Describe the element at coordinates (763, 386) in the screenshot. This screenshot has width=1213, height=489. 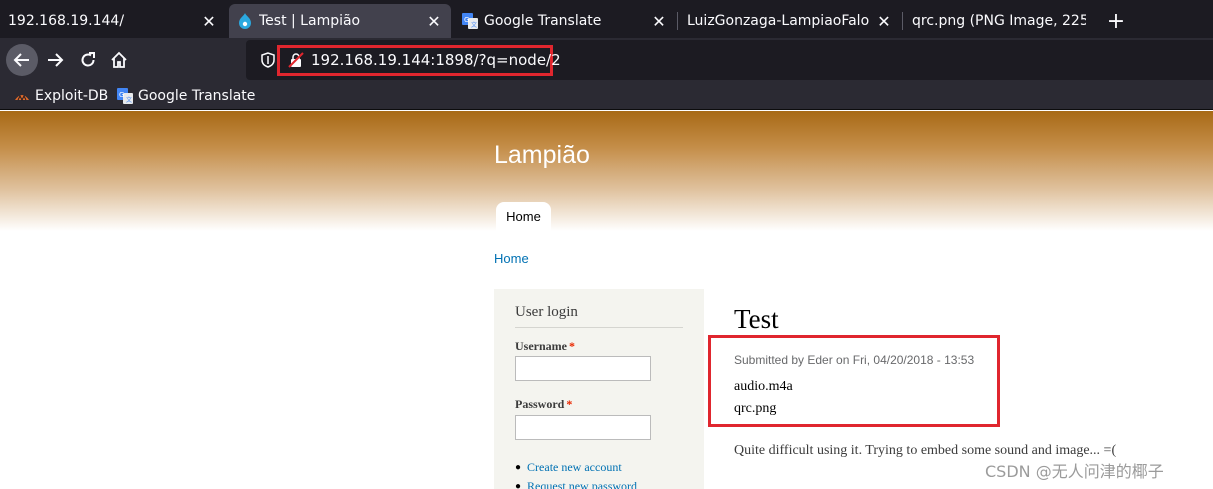
I see `attachment-audio: audio.m4a` at that location.